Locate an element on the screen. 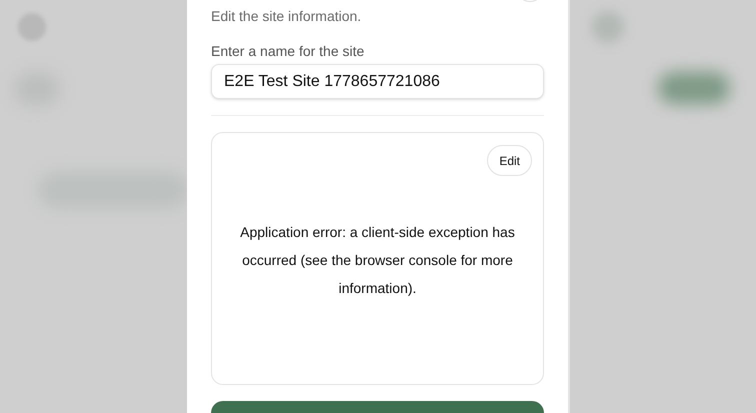  blurred-shape is located at coordinates (694, 88).